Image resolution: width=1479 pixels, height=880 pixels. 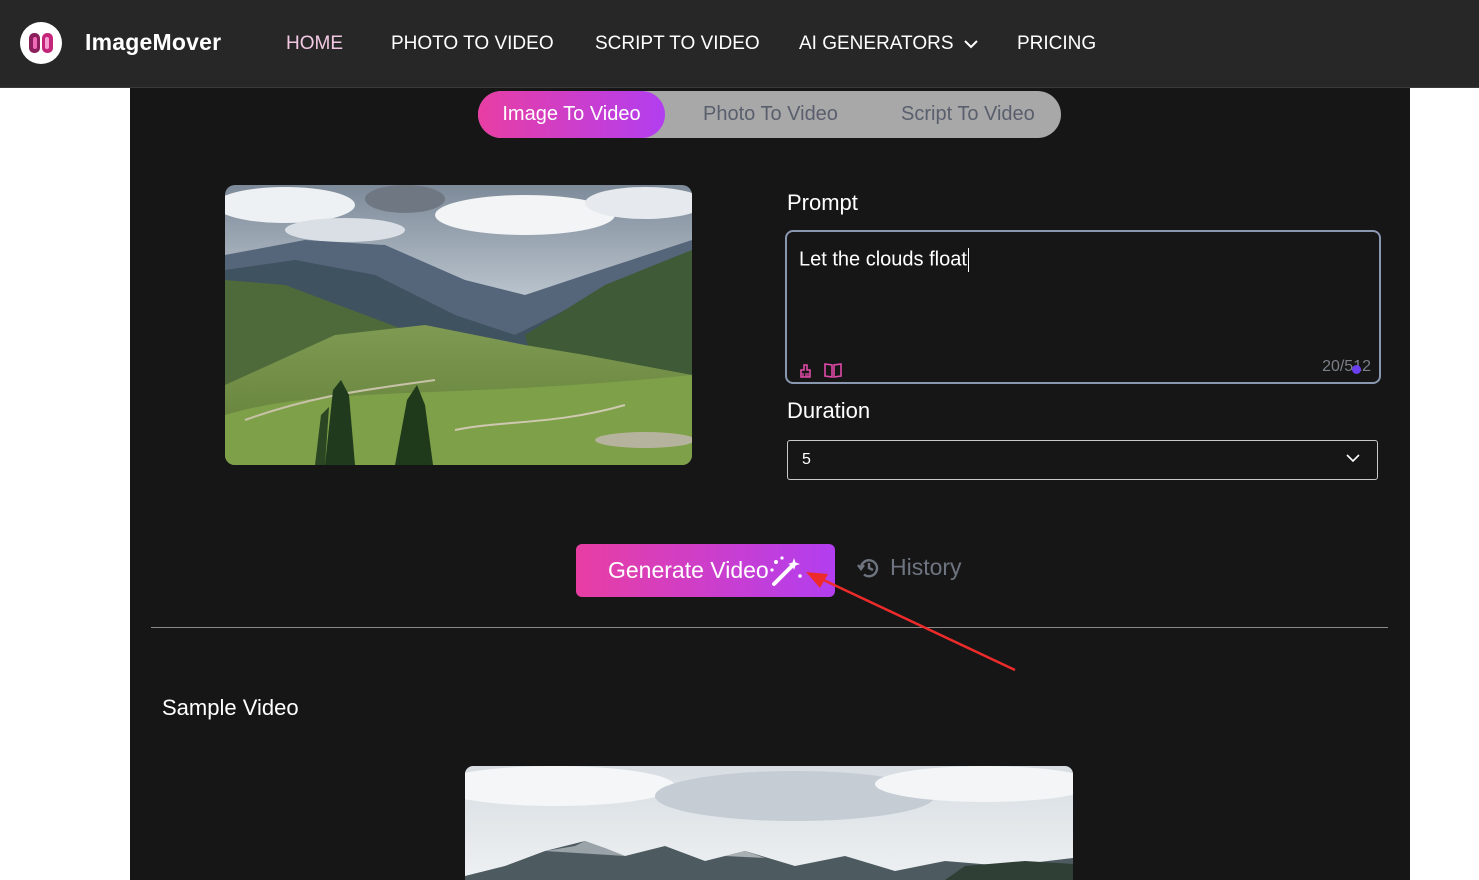 What do you see at coordinates (677, 44) in the screenshot?
I see `nav-script-to-video: SCRIPT TO VIDEO` at bounding box center [677, 44].